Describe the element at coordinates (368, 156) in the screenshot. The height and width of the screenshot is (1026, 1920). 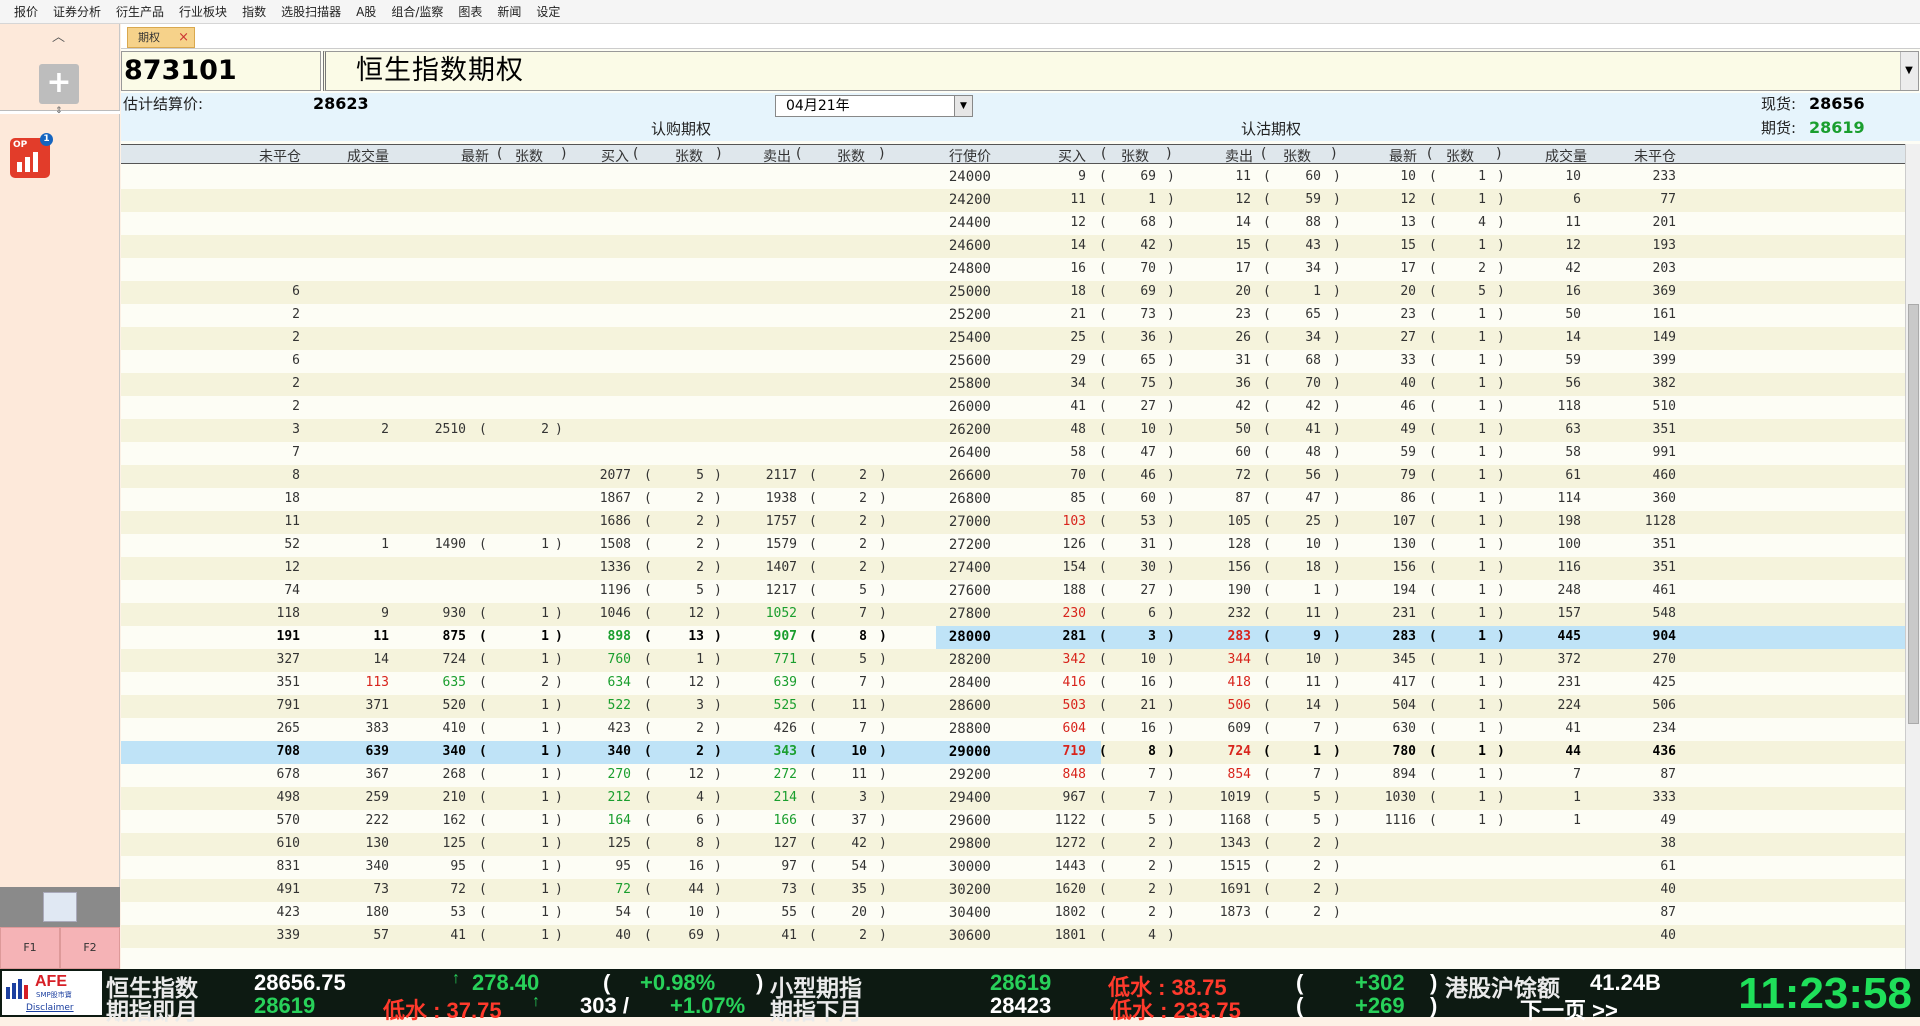
I see `col-call-vol: 成交量` at that location.